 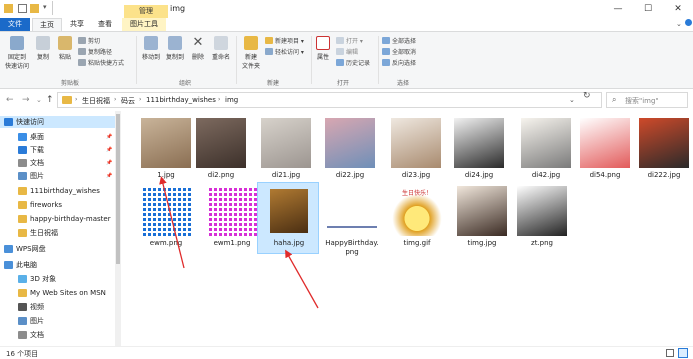 What do you see at coordinates (340, 62) in the screenshot?
I see `history-icon` at bounding box center [340, 62].